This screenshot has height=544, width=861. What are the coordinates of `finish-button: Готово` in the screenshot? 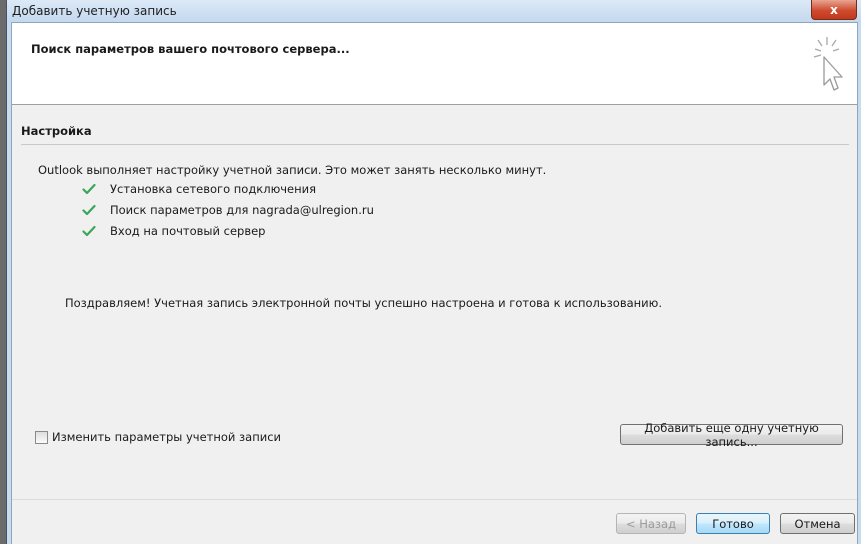 It's located at (733, 523).